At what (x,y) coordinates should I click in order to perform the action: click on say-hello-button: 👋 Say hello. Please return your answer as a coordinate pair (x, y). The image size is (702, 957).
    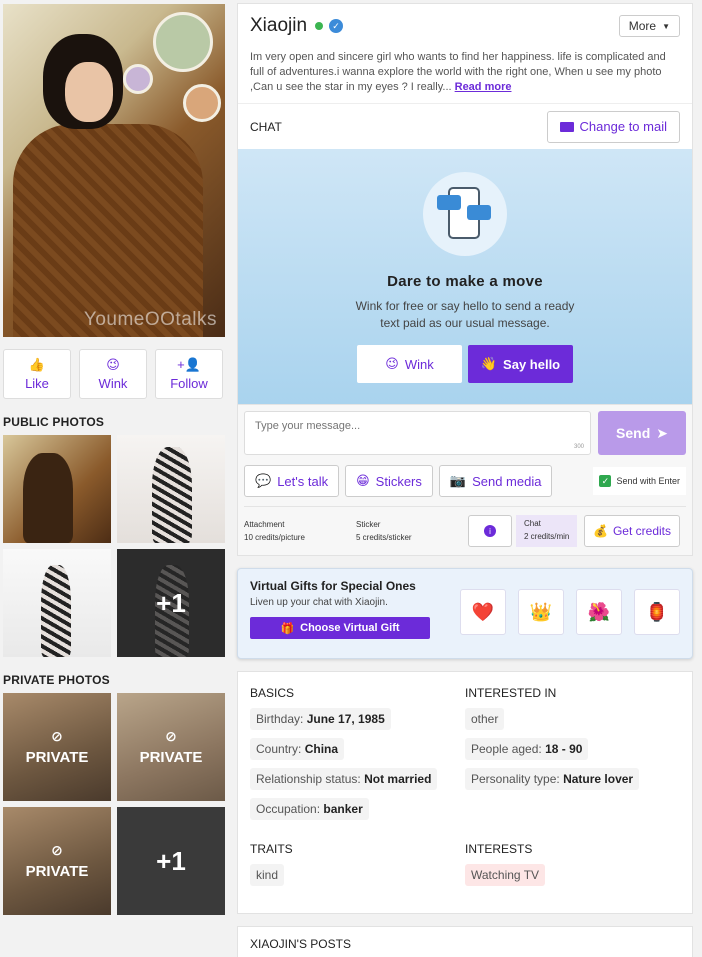
    Looking at the image, I should click on (520, 364).